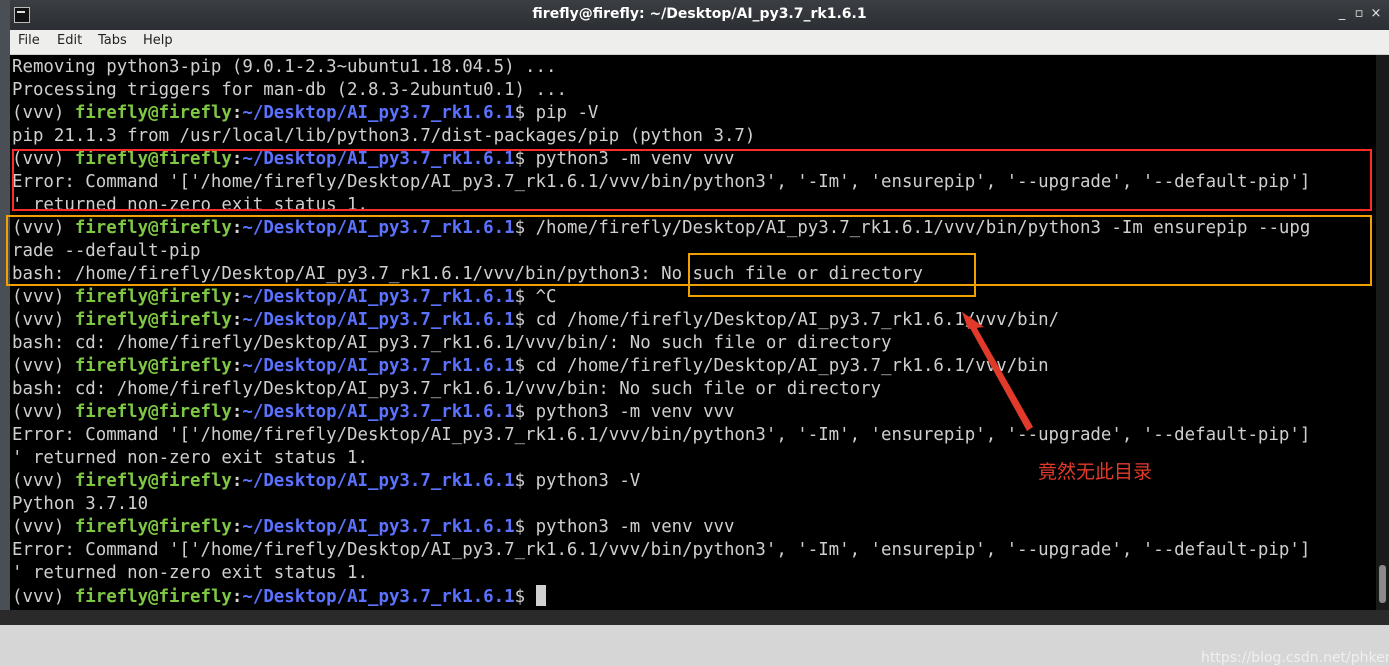 This screenshot has height=666, width=1389. What do you see at coordinates (158, 40) in the screenshot?
I see `menu-help: Help` at bounding box center [158, 40].